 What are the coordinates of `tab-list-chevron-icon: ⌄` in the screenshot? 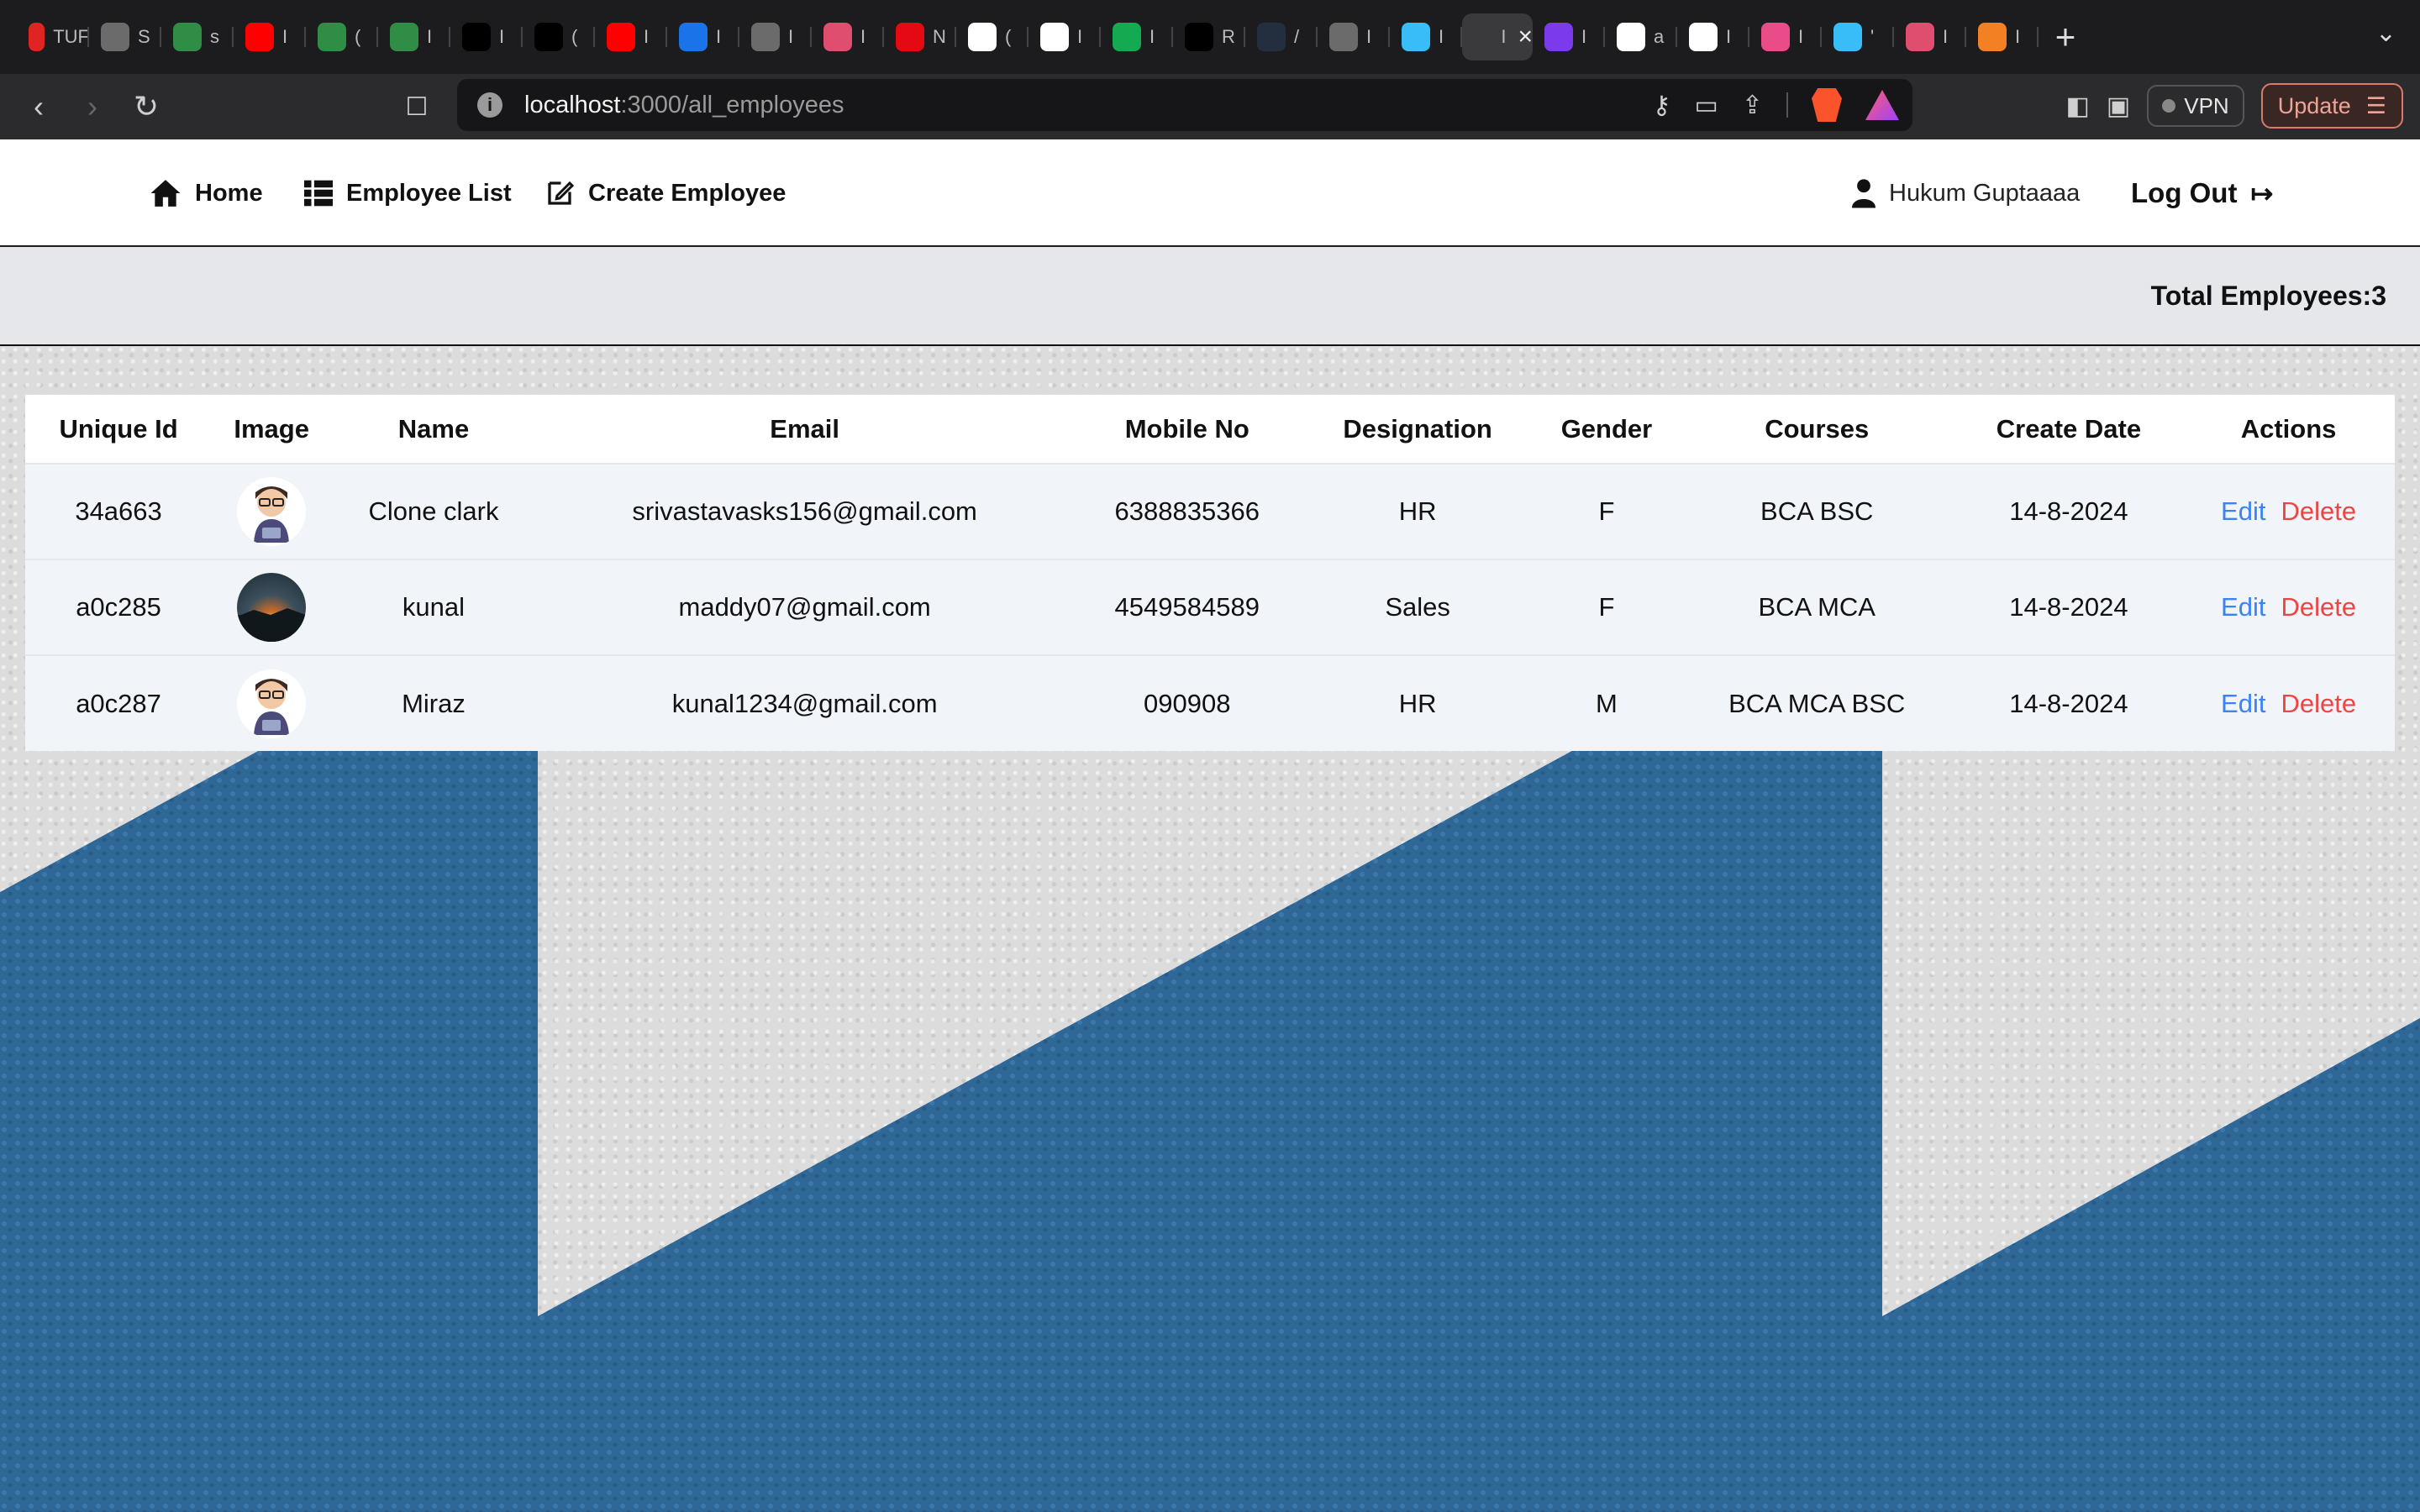 It's located at (2386, 33).